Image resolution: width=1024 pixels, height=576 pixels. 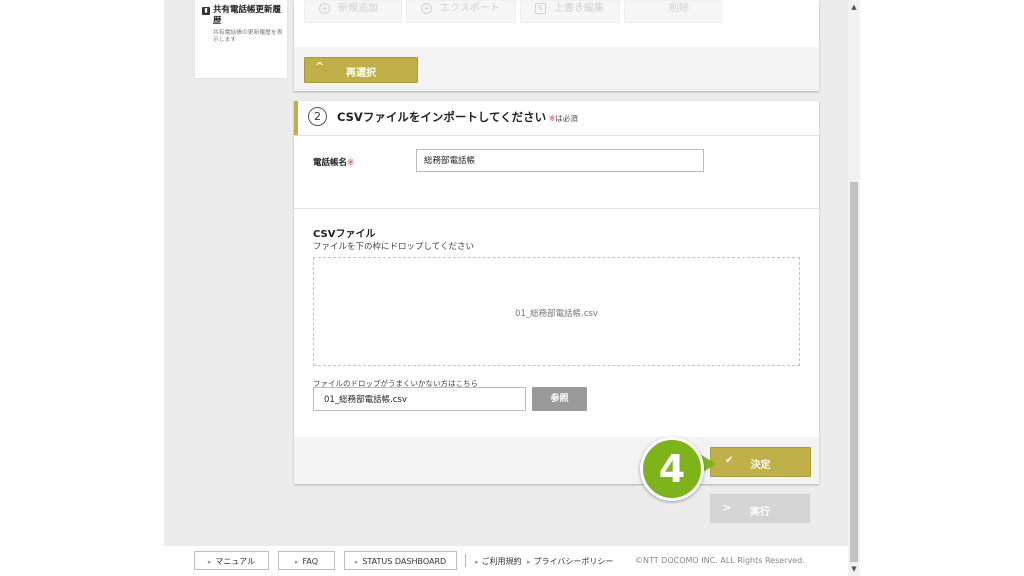 I want to click on footer-faq-button: ▸ FAQ, so click(x=306, y=560).